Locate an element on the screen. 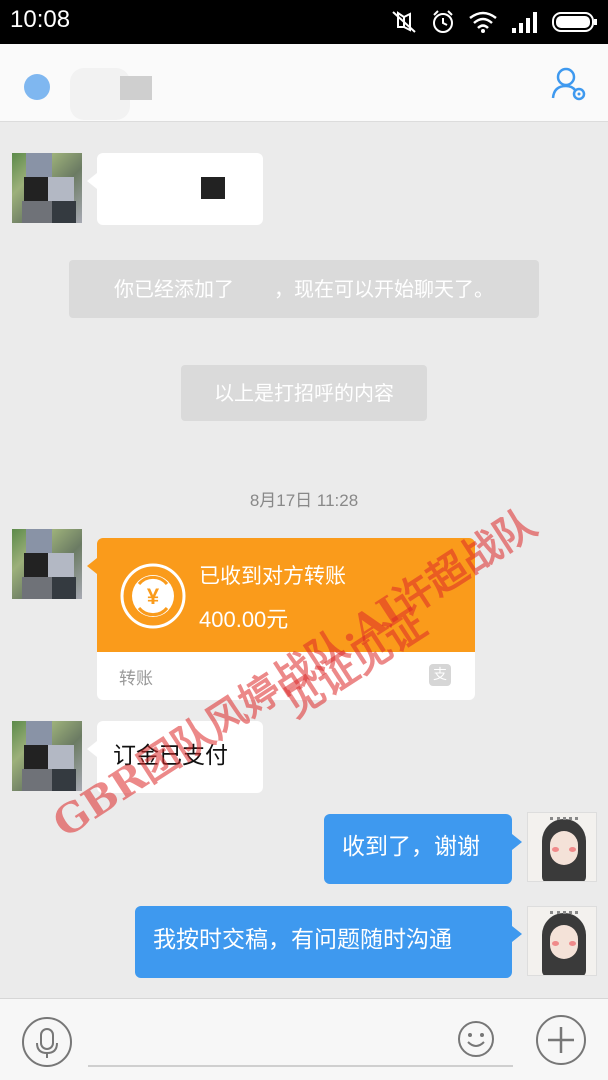  message-bubble-outgoing: 我按时交稿，有问题随时沟通 is located at coordinates (328, 942).